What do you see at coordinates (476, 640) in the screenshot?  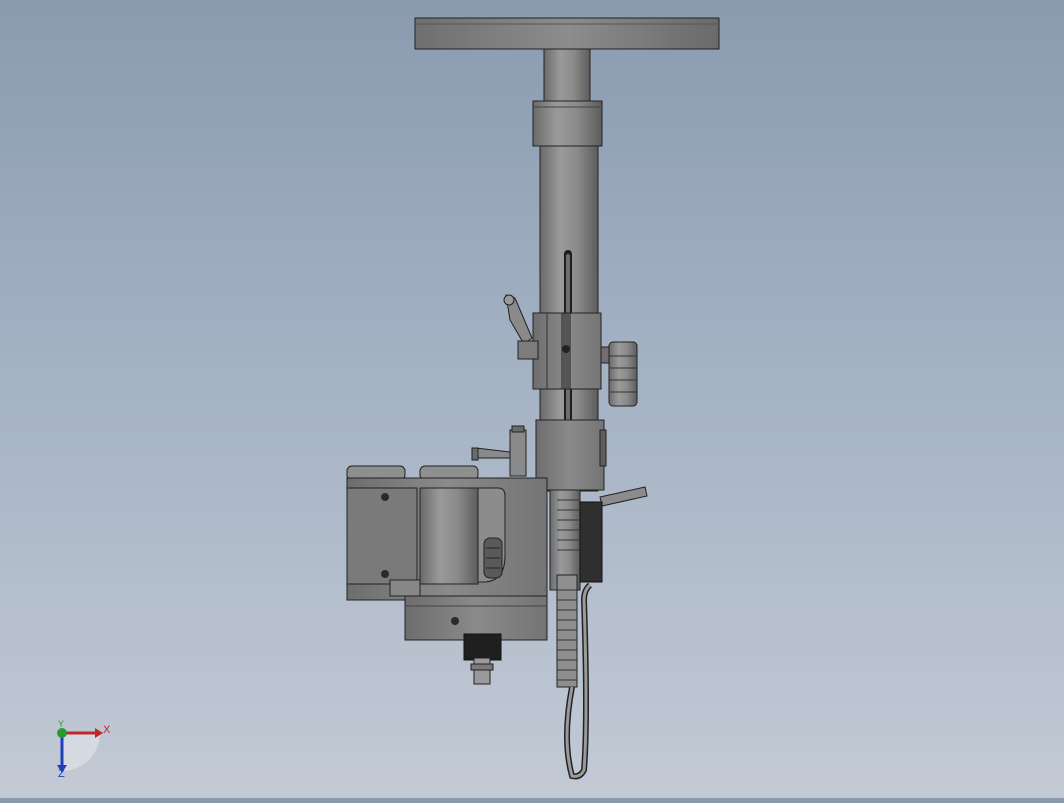 I see `motor-block` at bounding box center [476, 640].